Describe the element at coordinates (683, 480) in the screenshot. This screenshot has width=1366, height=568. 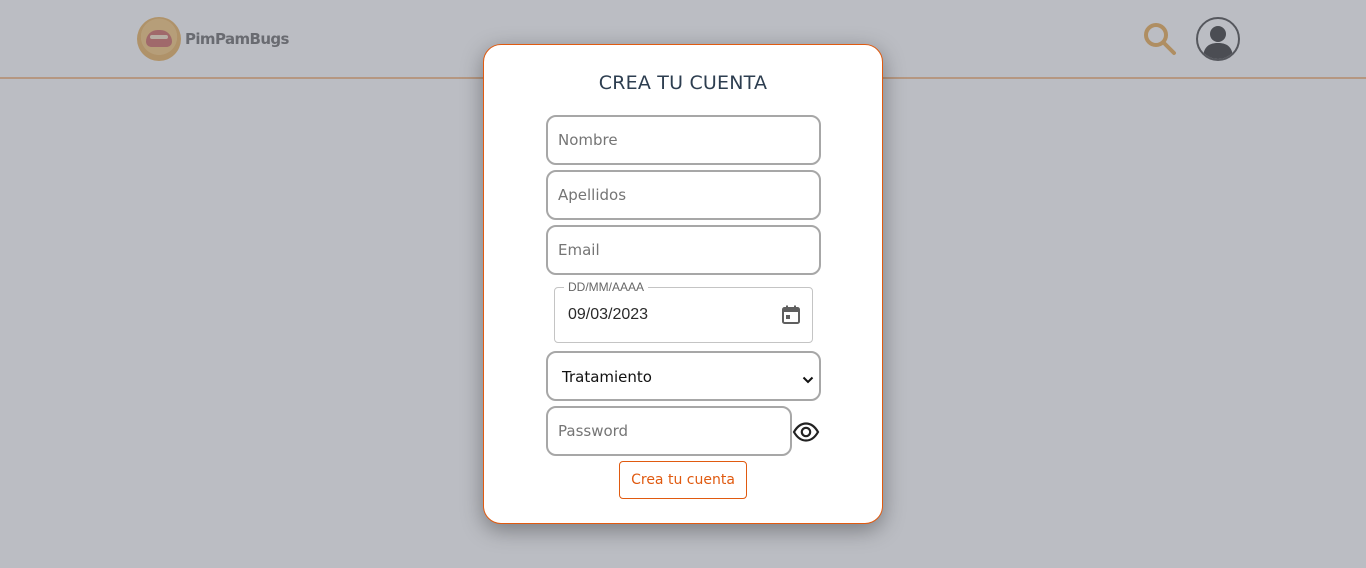
I see `create-account-button: Crea tu cuenta` at that location.